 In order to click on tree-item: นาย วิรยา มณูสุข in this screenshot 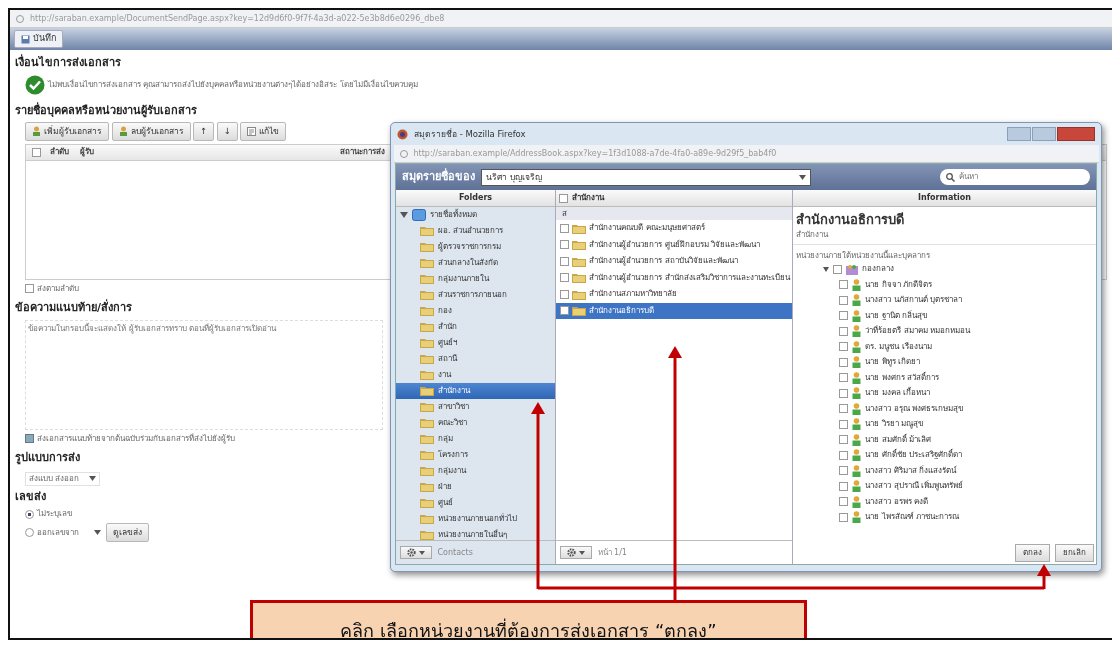, I will do `click(944, 424)`.